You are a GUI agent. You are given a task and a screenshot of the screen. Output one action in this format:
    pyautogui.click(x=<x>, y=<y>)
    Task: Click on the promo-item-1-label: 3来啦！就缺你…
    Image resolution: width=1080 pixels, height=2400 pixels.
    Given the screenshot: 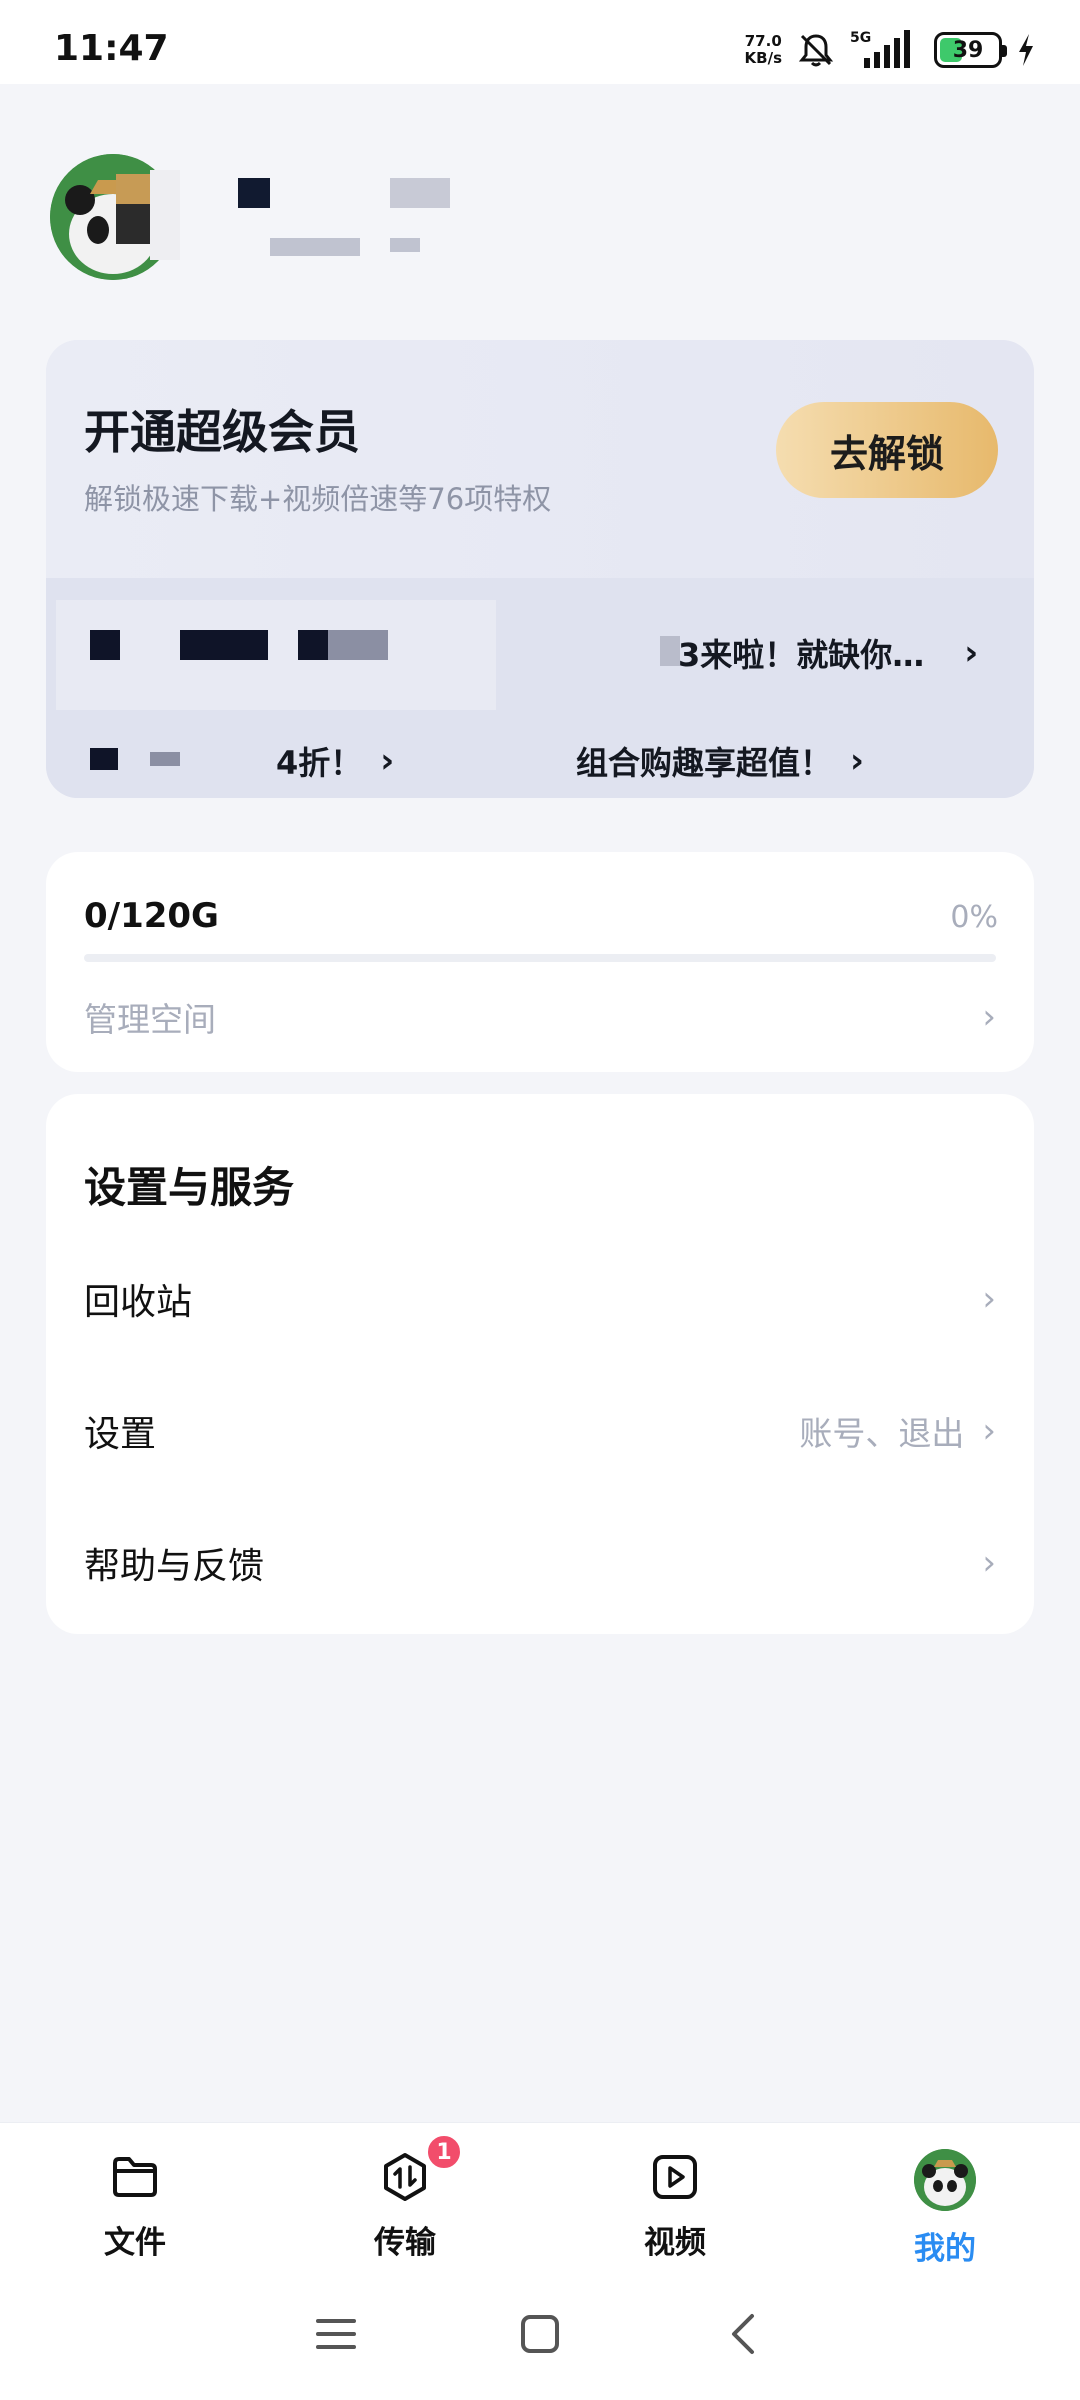 What is the action you would take?
    pyautogui.click(x=801, y=655)
    